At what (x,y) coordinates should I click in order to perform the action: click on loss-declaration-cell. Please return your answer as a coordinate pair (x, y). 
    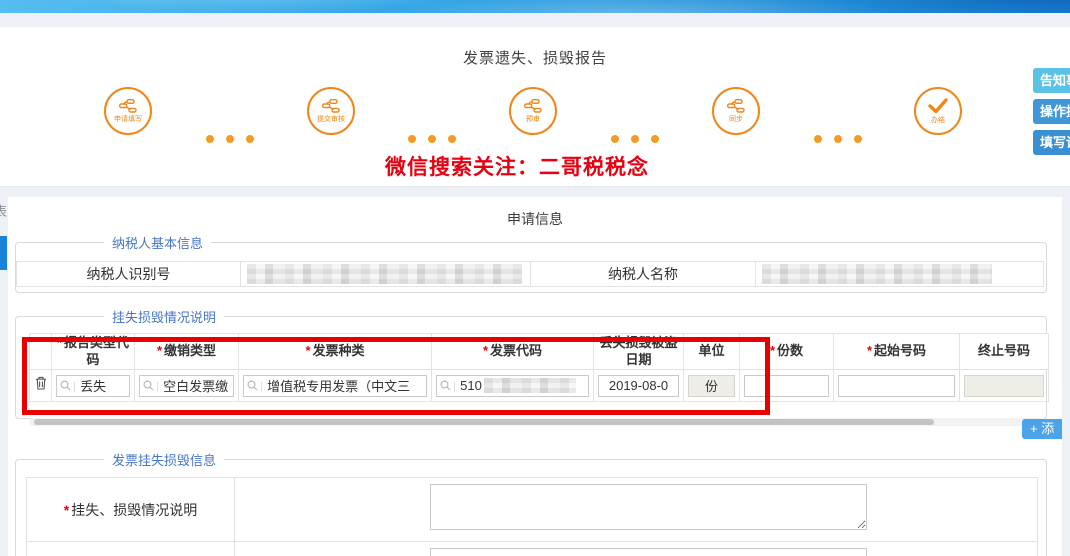
    Looking at the image, I should click on (636, 548).